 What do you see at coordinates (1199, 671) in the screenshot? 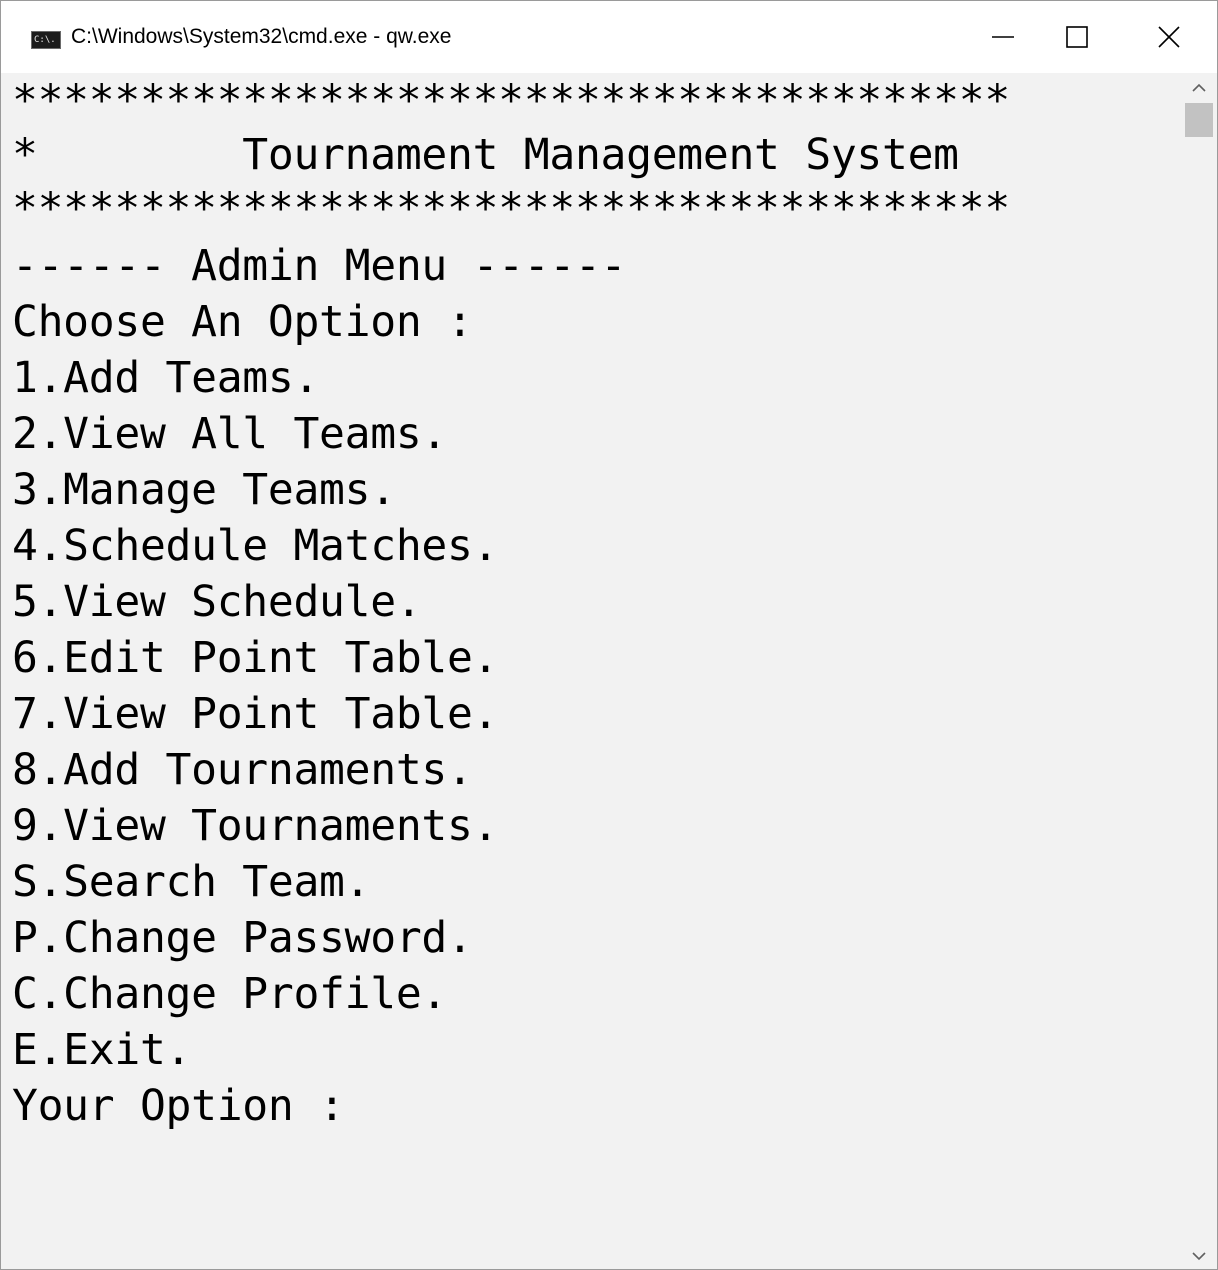
I see `vertical-scrollbar` at bounding box center [1199, 671].